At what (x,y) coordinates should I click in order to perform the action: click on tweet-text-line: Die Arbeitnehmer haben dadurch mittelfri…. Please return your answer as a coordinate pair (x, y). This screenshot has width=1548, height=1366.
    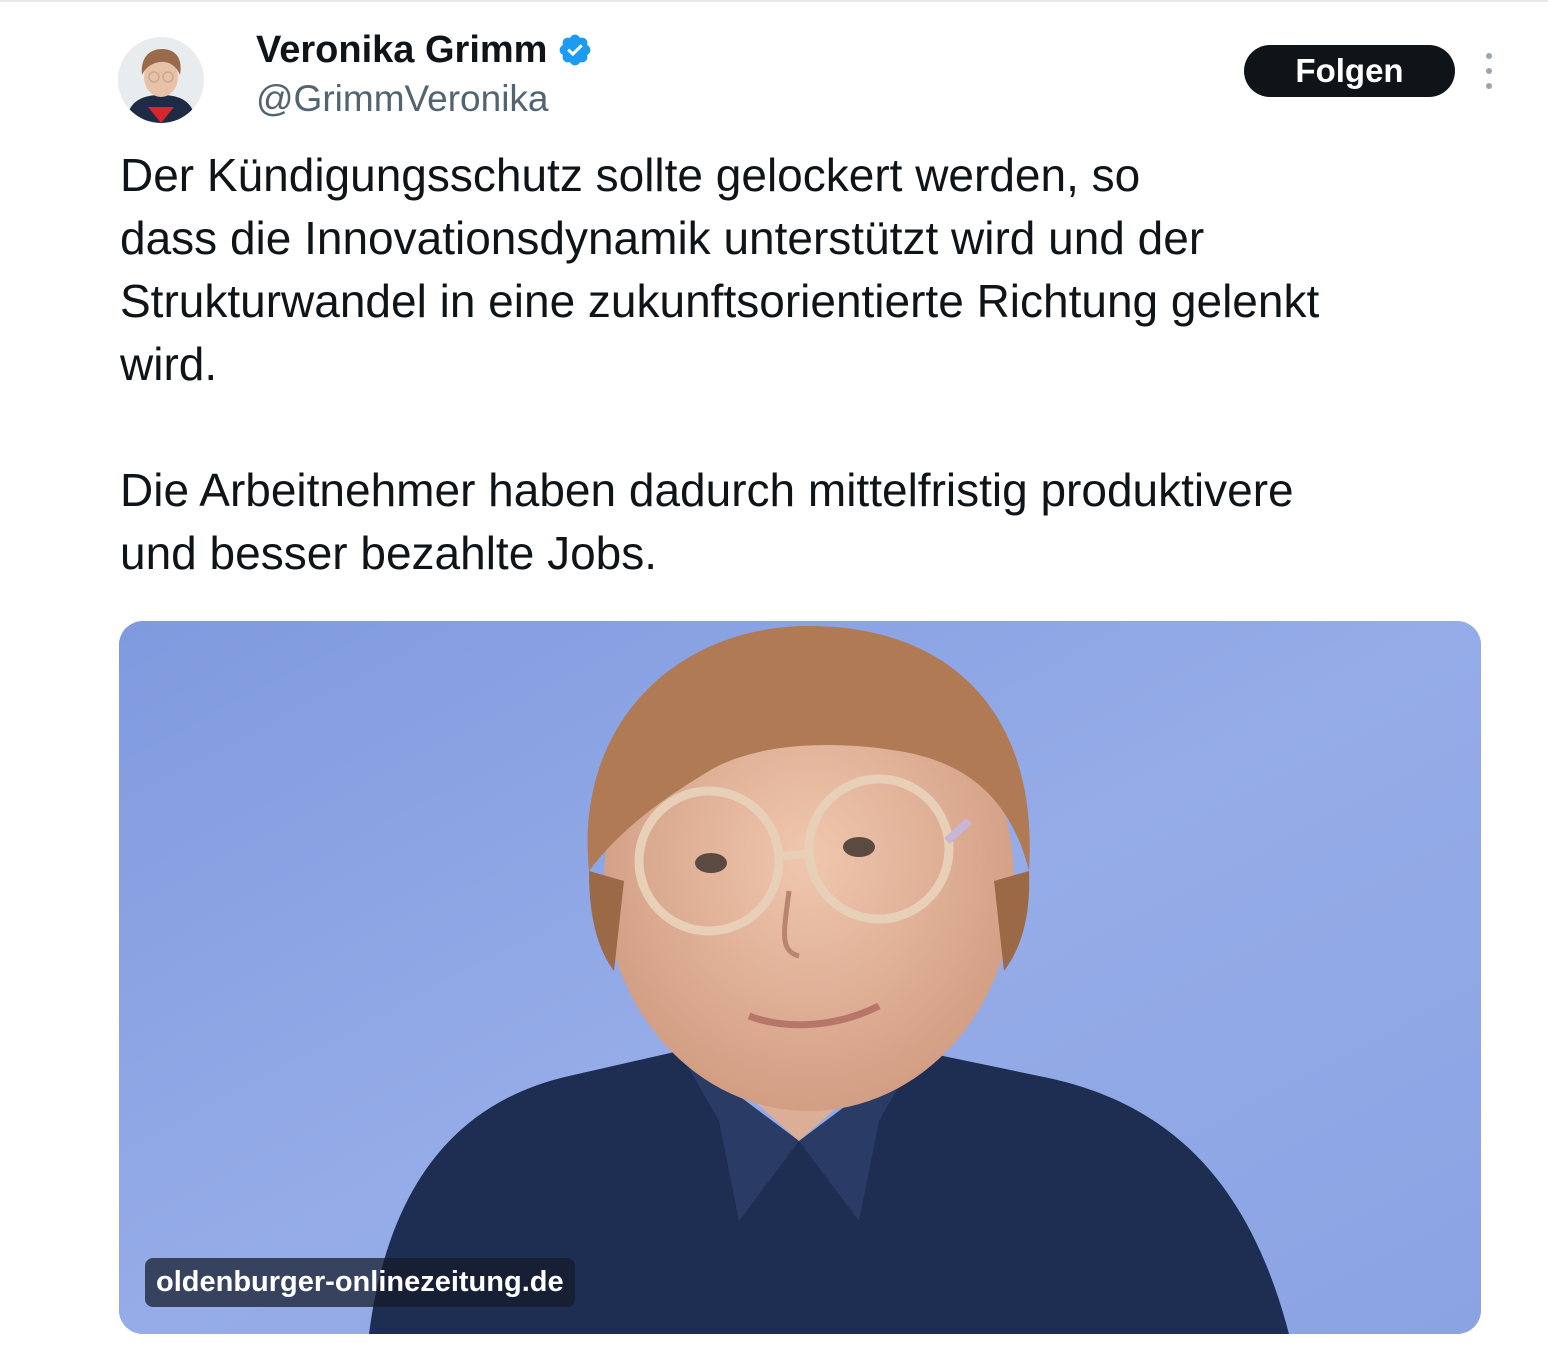
    Looking at the image, I should click on (707, 490).